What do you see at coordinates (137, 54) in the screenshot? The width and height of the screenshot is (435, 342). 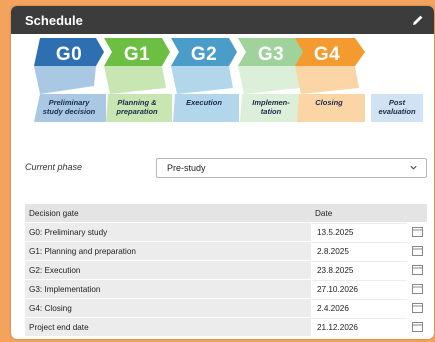 I see `gate-code: G1` at bounding box center [137, 54].